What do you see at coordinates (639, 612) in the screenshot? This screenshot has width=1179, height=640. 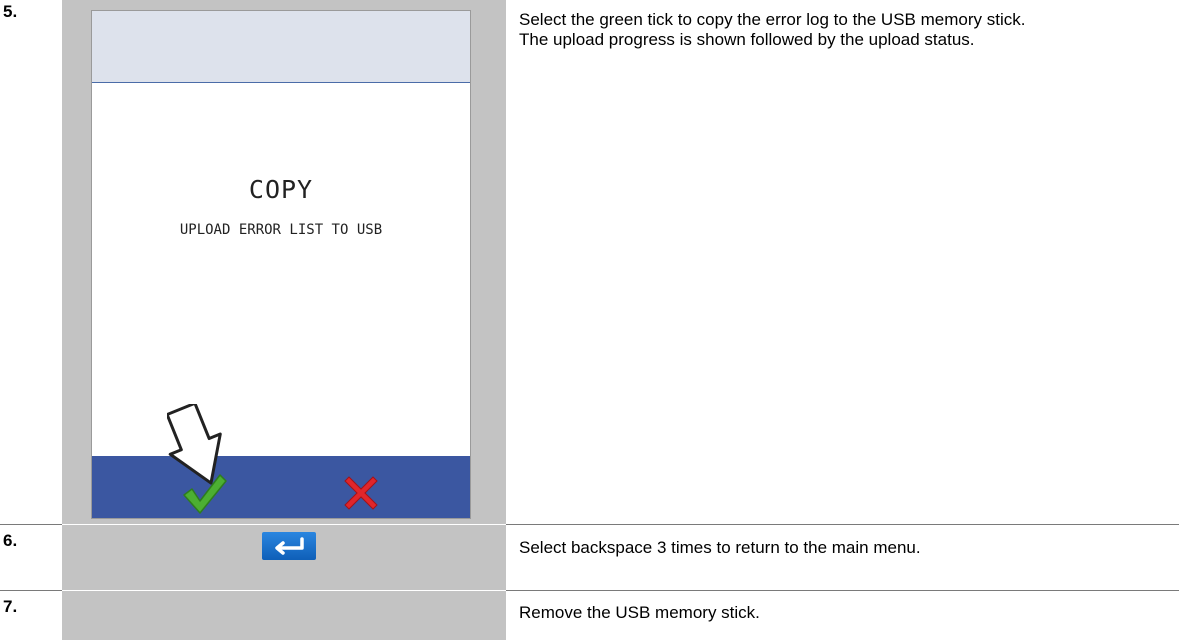 I see `step-description: Remove the USB memory stick.` at bounding box center [639, 612].